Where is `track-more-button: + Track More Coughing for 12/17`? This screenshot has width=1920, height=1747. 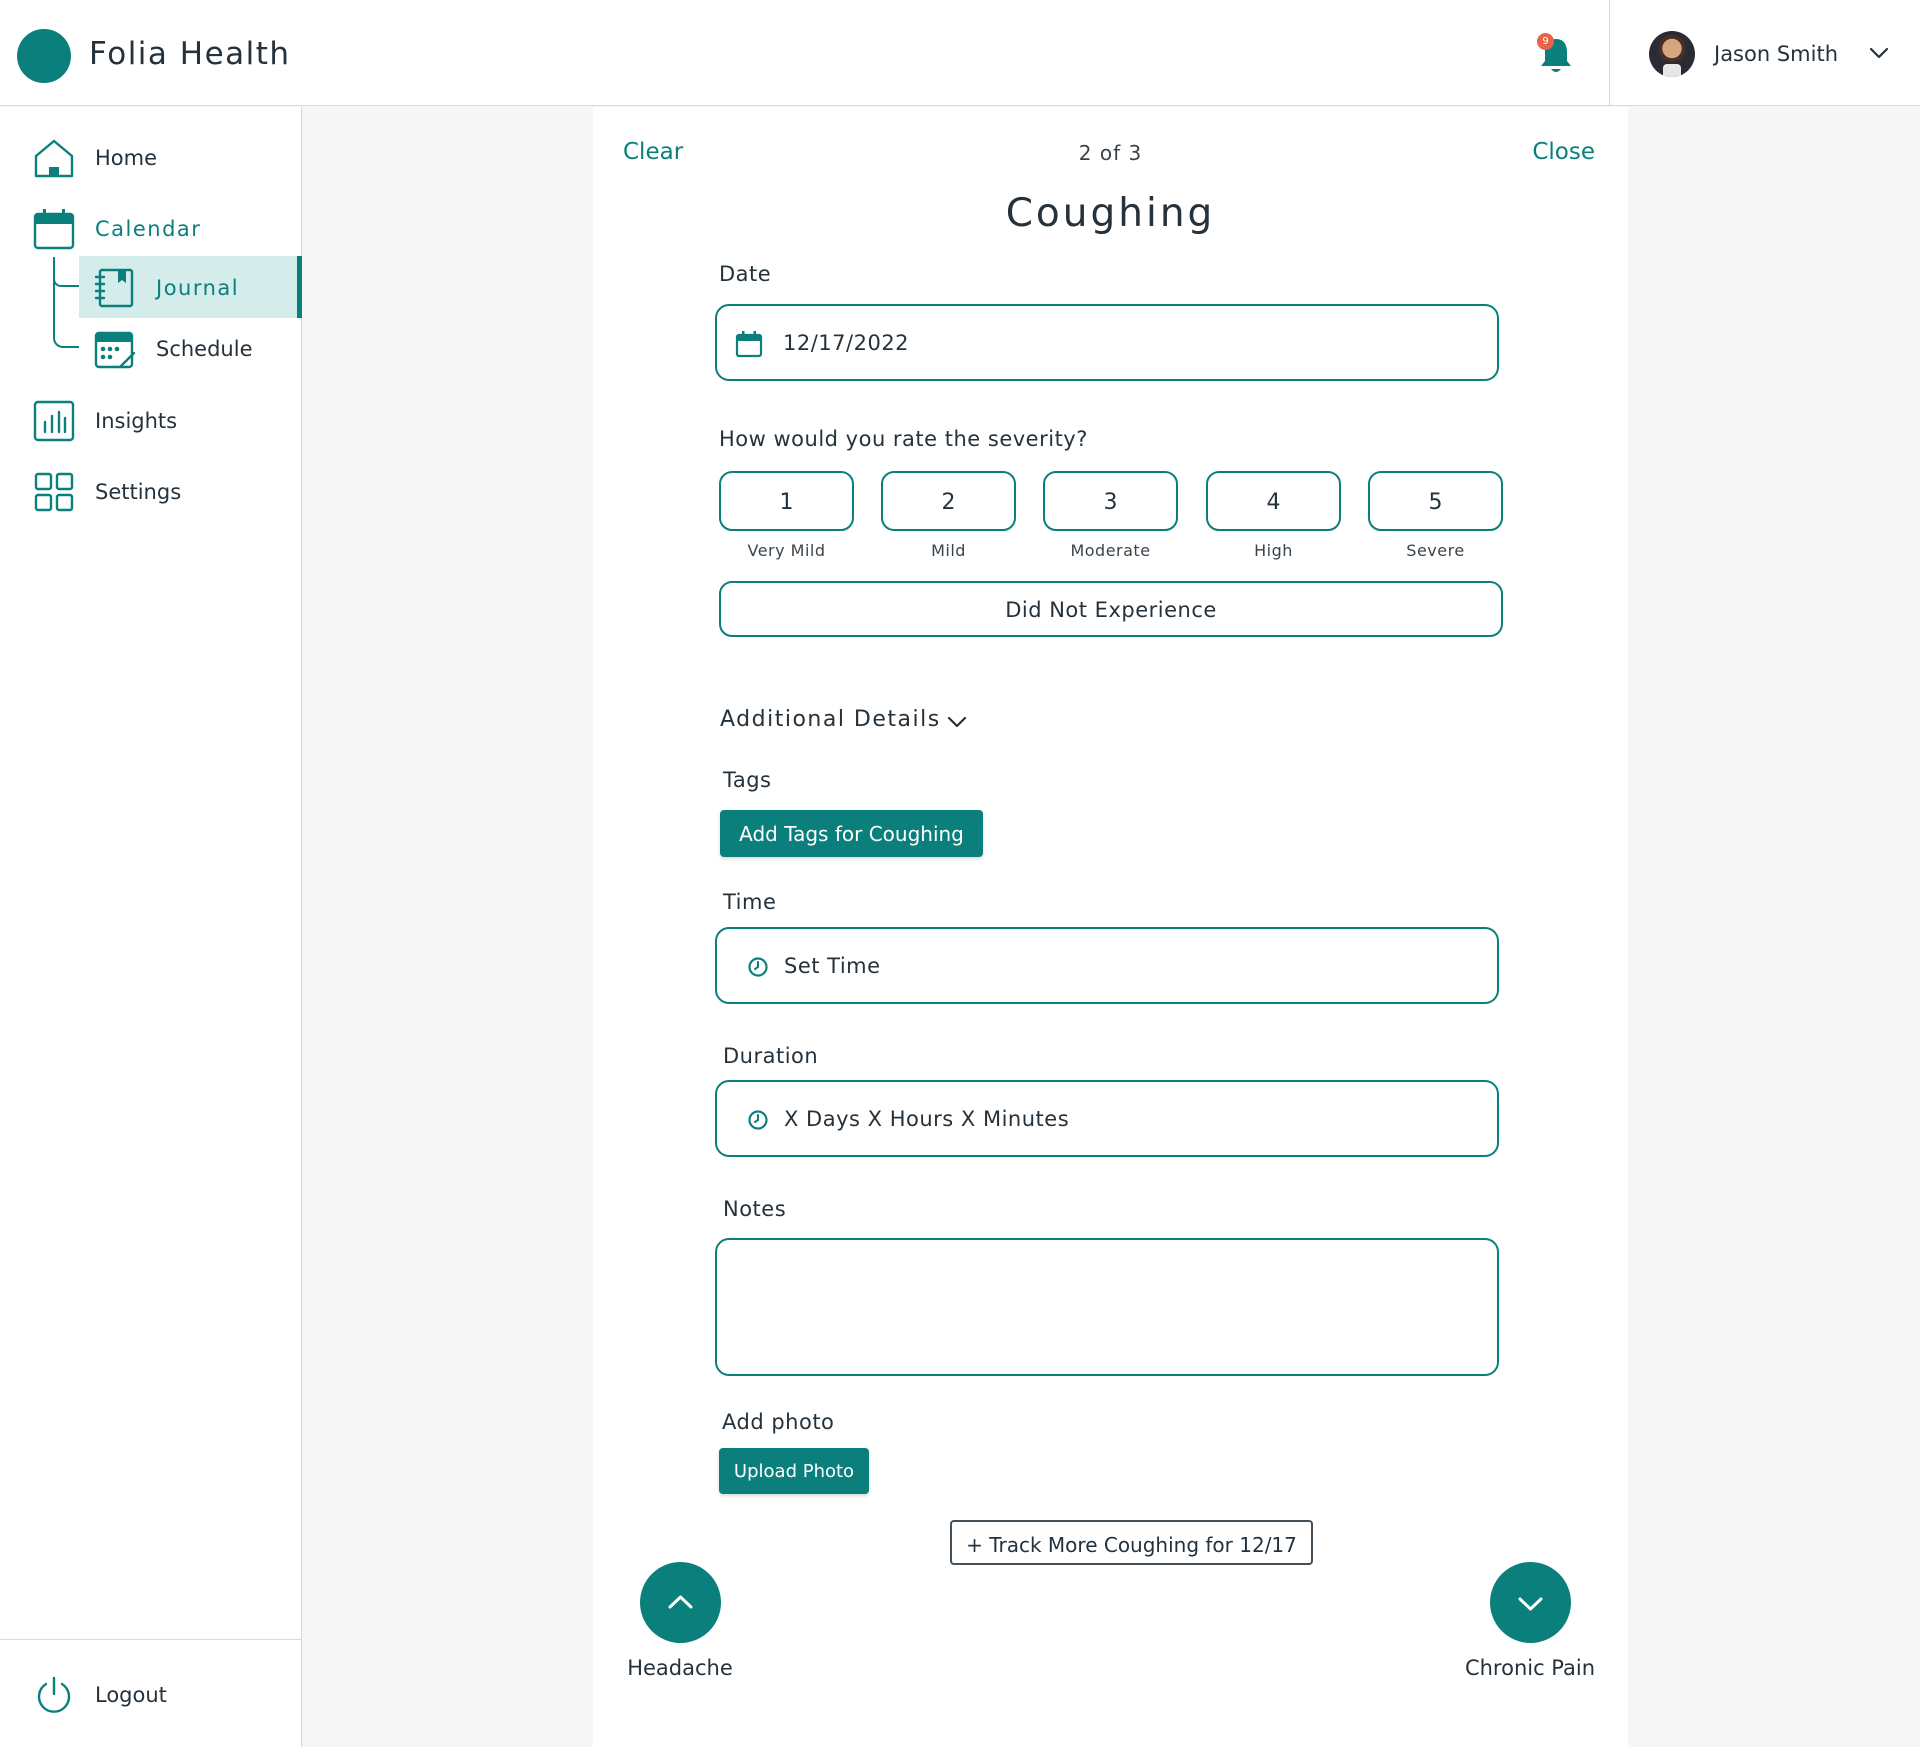
track-more-button: + Track More Coughing for 12/17 is located at coordinates (1131, 1542).